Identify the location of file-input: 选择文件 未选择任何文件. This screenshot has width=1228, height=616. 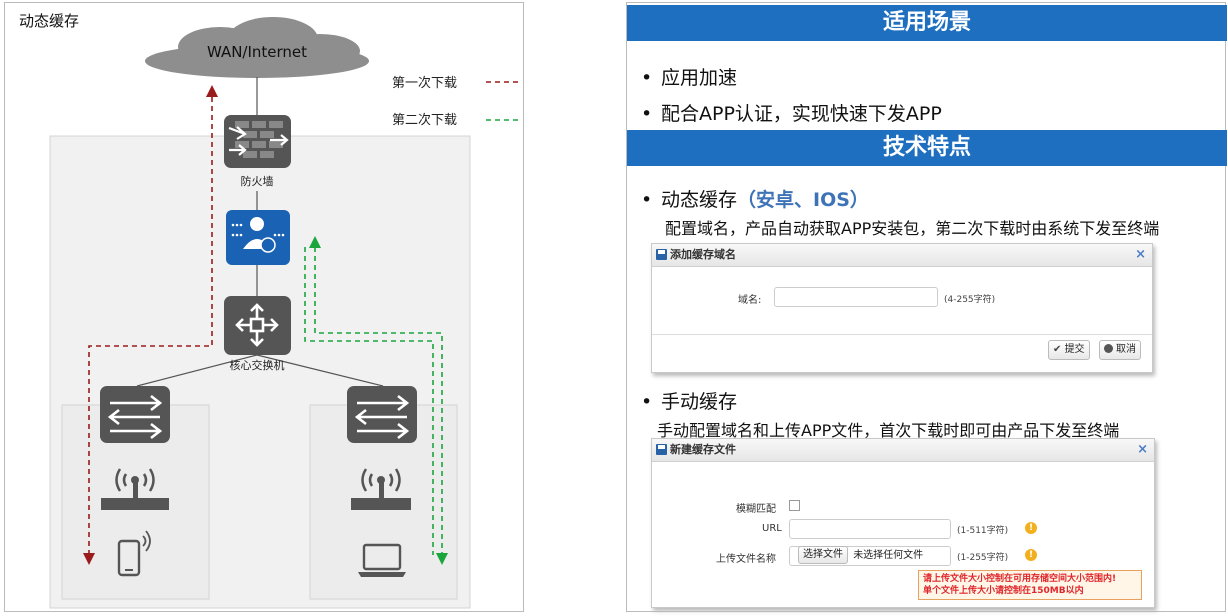
(870, 556).